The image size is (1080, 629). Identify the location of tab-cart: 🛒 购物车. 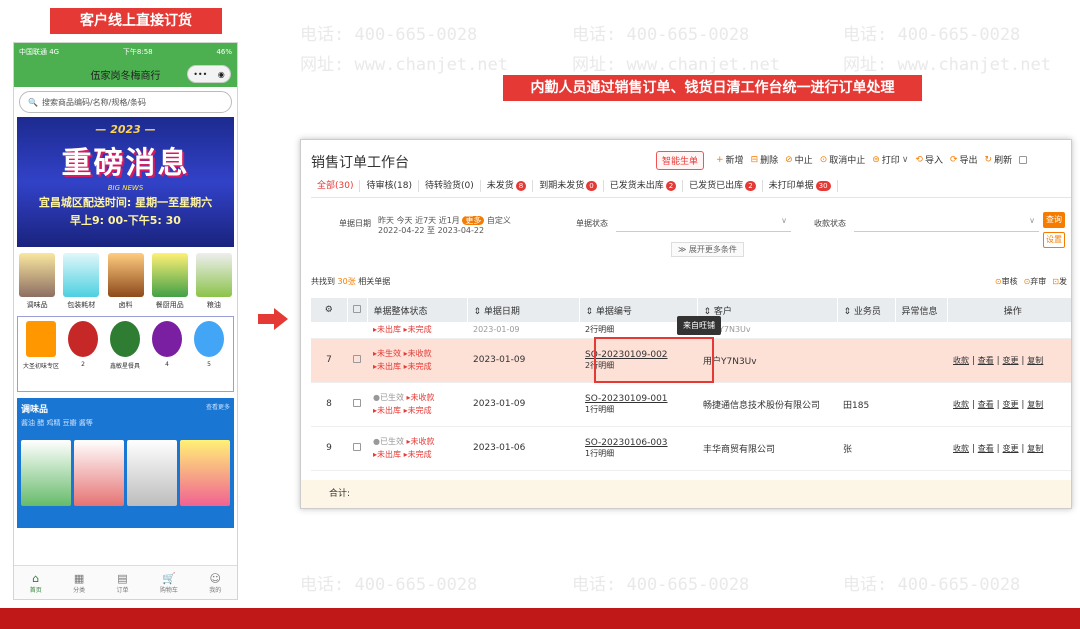
(169, 583).